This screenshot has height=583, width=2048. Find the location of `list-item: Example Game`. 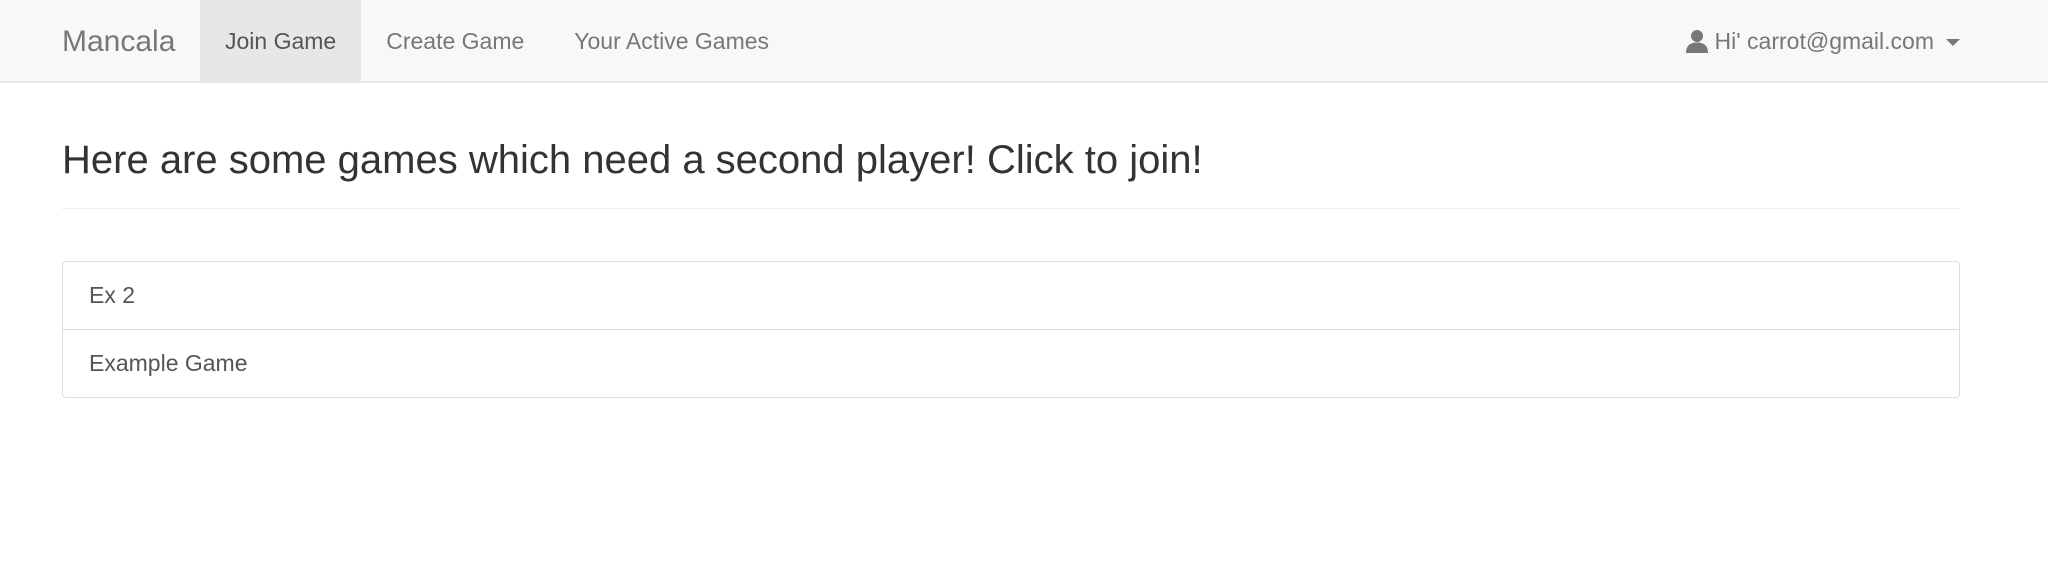

list-item: Example Game is located at coordinates (1011, 363).